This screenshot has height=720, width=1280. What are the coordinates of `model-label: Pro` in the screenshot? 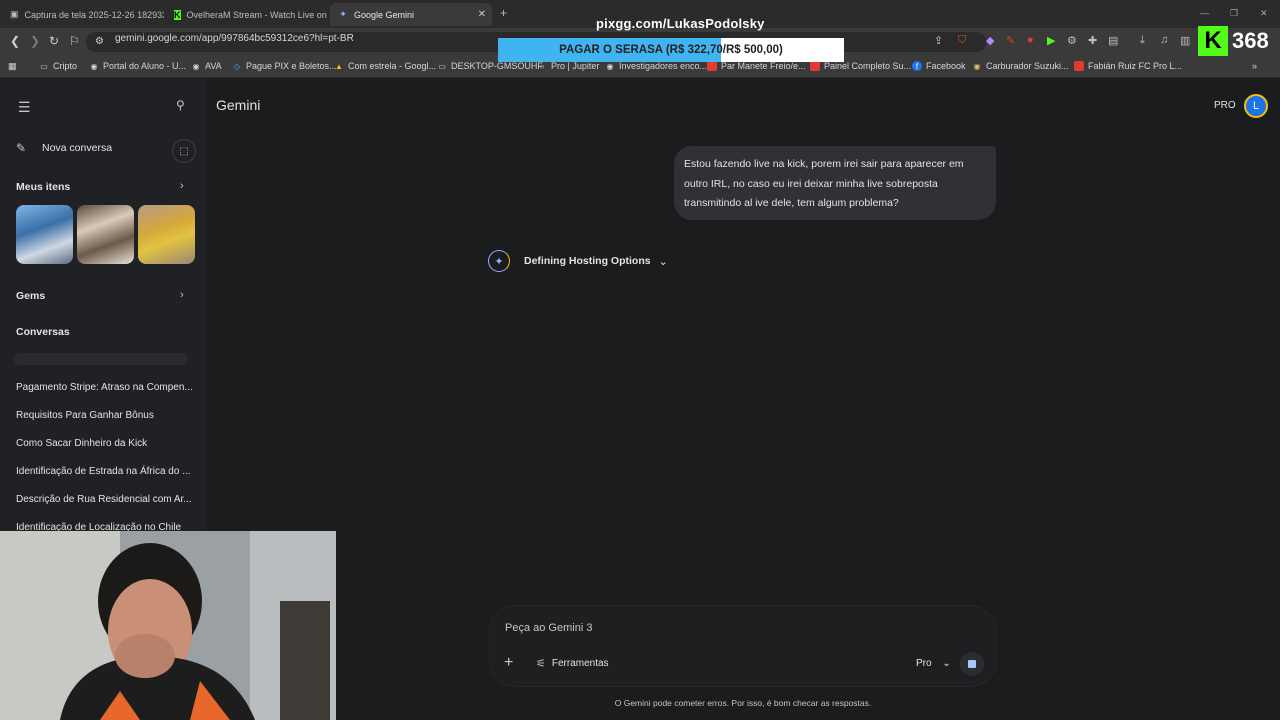 It's located at (924, 663).